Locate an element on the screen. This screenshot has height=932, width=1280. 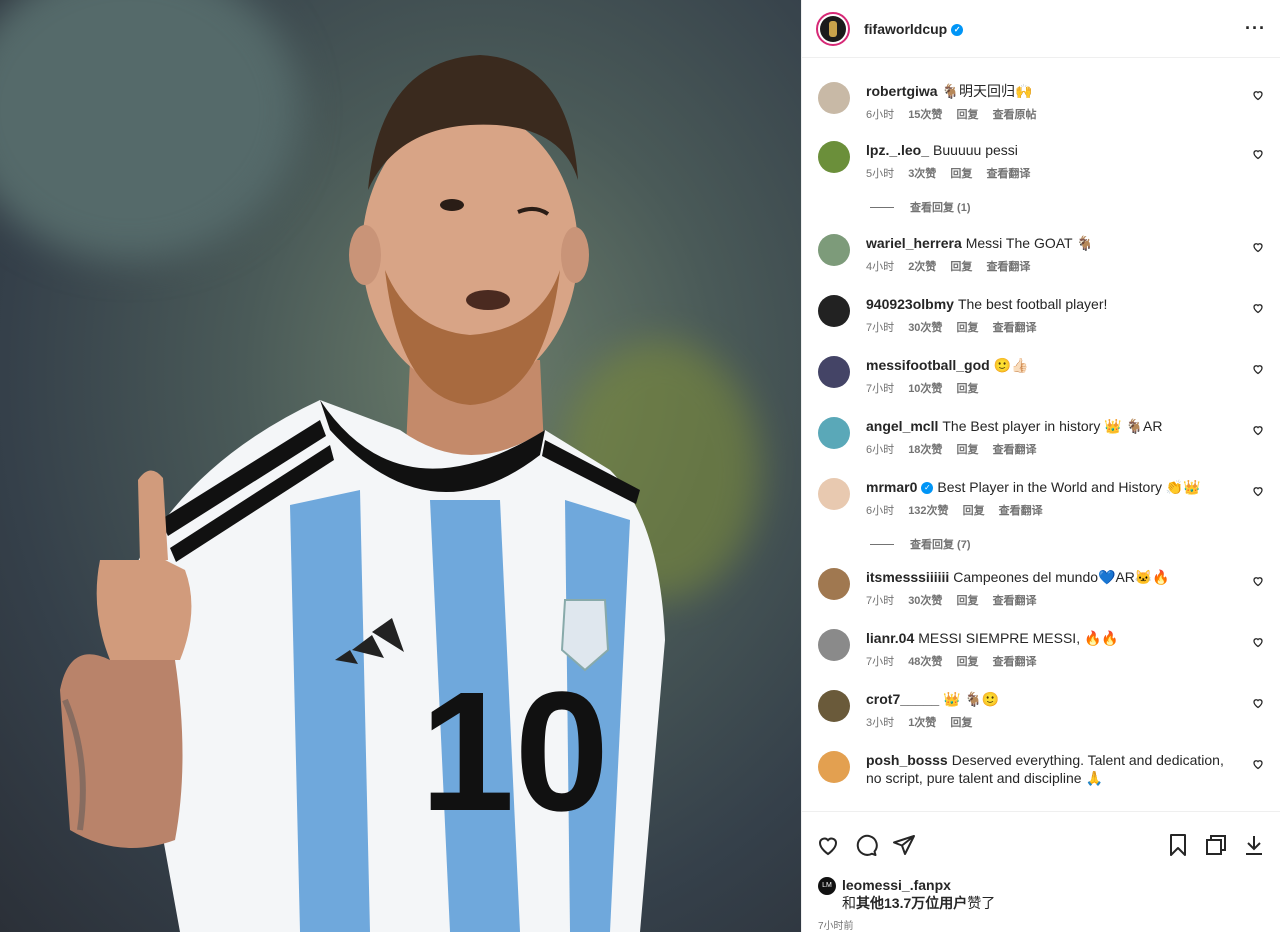
comment-item: lpz._.leo_ Buuuuu pessi 5小时 3次赞 回复 查看翻译 is located at coordinates (1041, 162).